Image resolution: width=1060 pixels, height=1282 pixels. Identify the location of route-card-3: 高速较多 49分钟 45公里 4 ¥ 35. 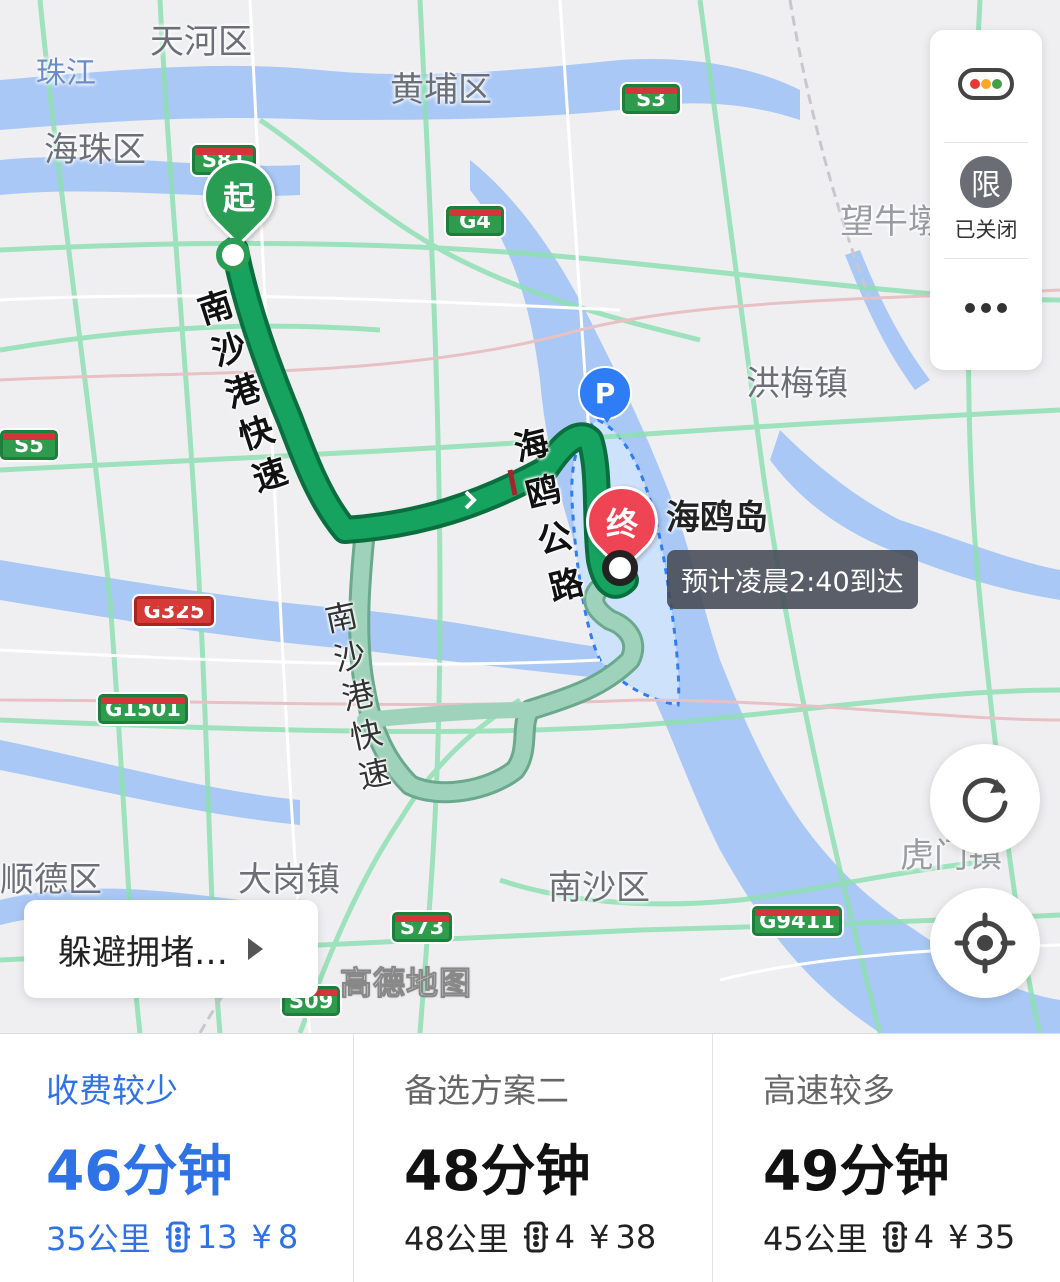
(886, 1158).